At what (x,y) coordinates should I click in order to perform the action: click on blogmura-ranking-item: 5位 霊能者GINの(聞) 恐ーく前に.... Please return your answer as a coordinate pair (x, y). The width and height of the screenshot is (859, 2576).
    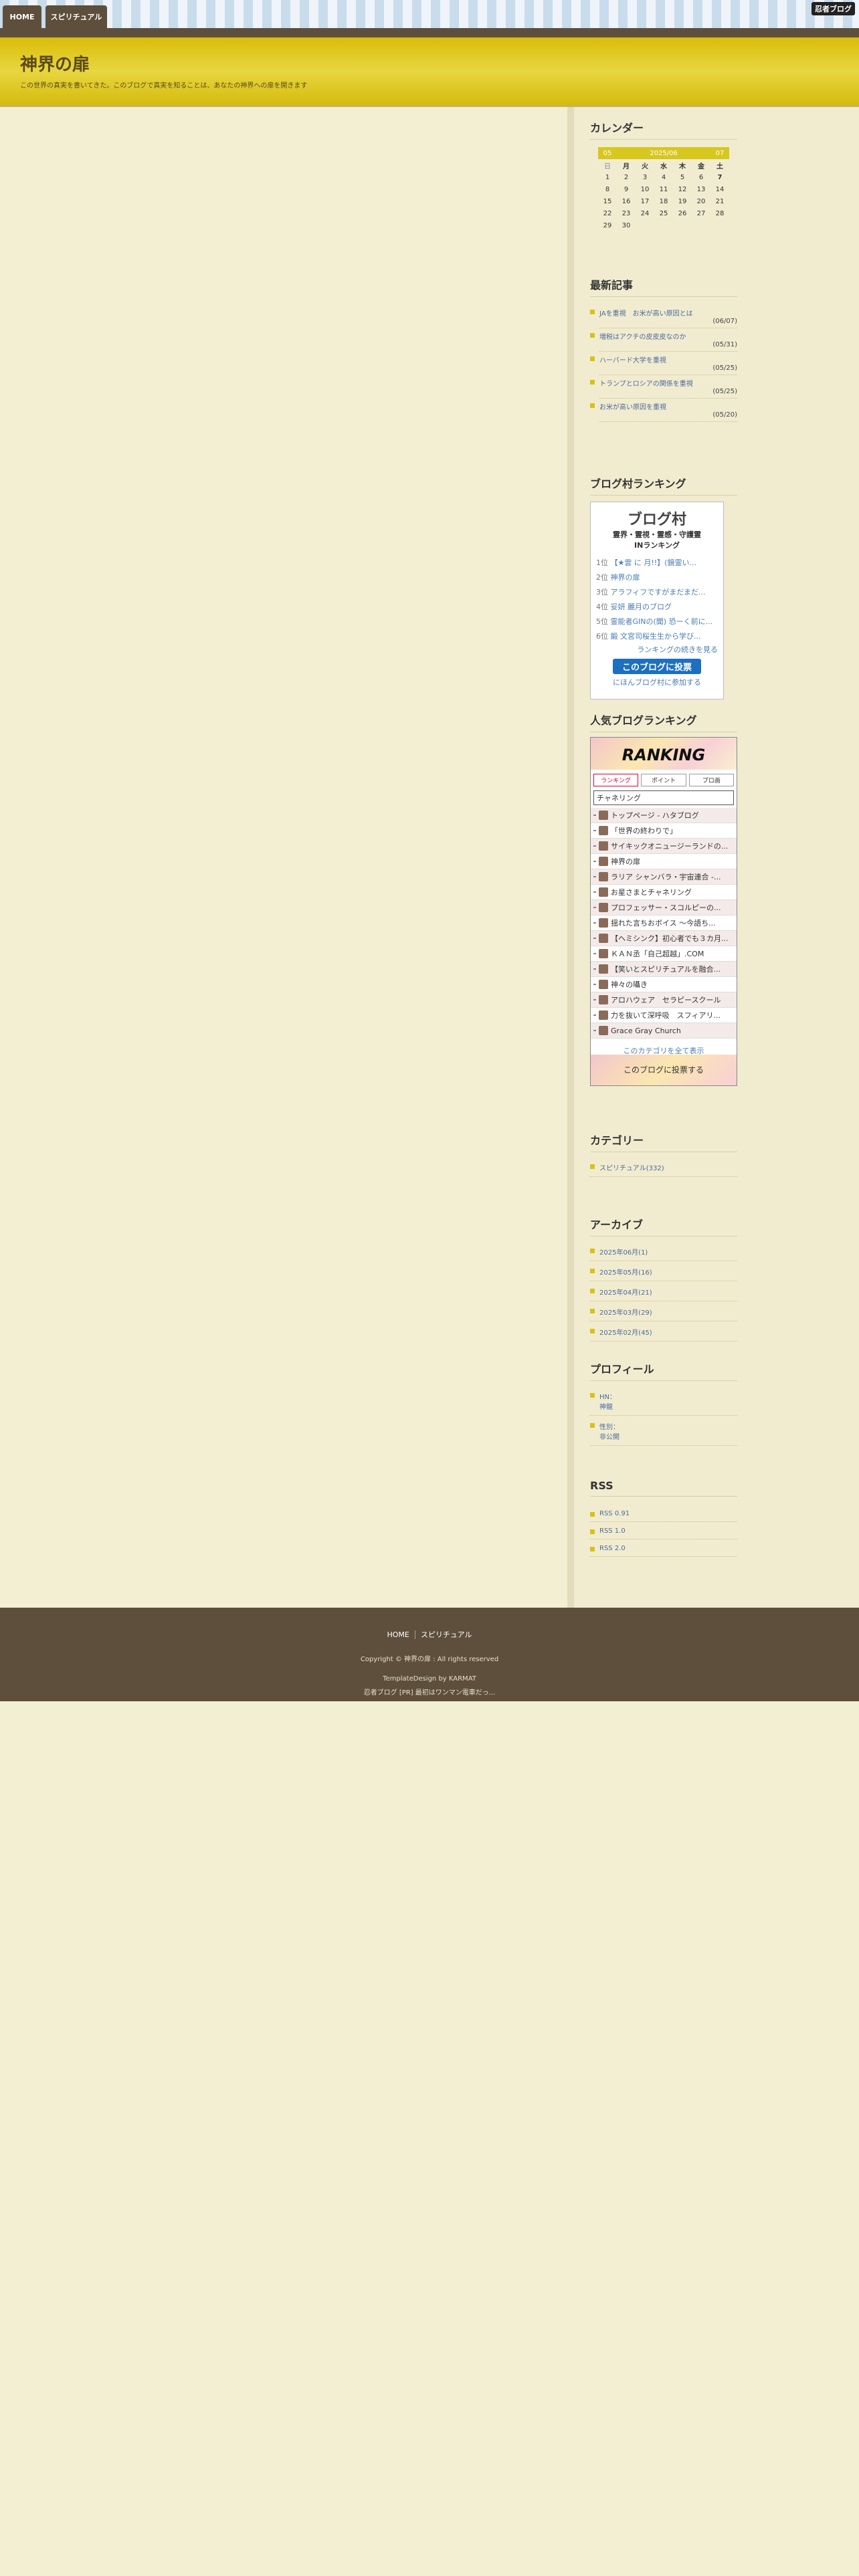
    Looking at the image, I should click on (657, 622).